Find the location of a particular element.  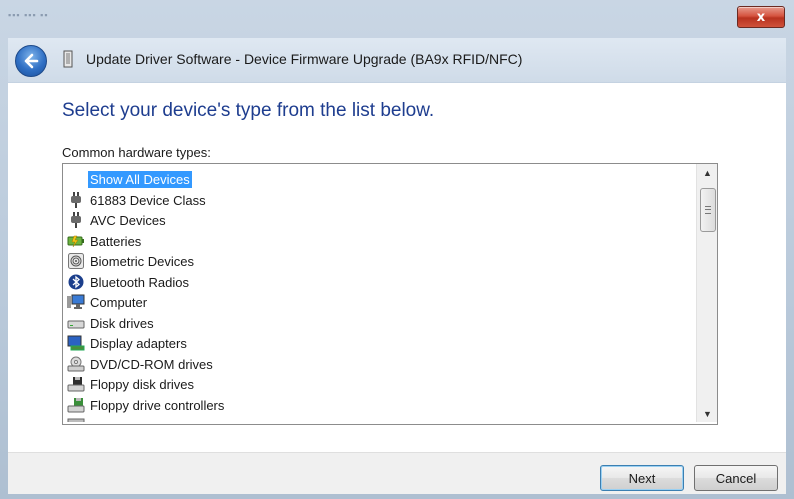

floppy-controller-icon is located at coordinates (76, 405).